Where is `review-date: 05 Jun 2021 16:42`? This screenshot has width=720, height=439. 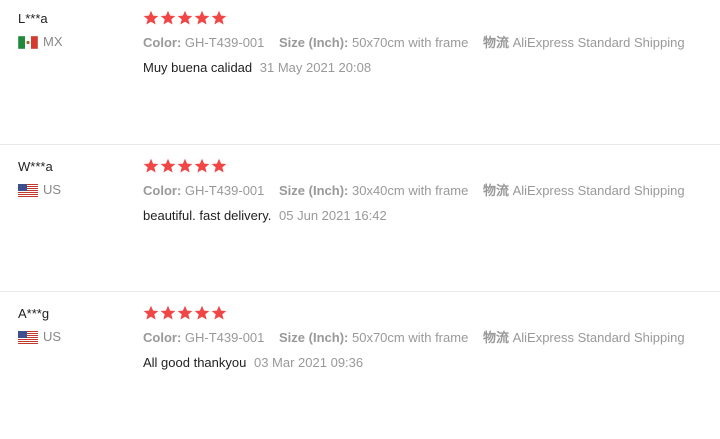
review-date: 05 Jun 2021 16:42 is located at coordinates (333, 215).